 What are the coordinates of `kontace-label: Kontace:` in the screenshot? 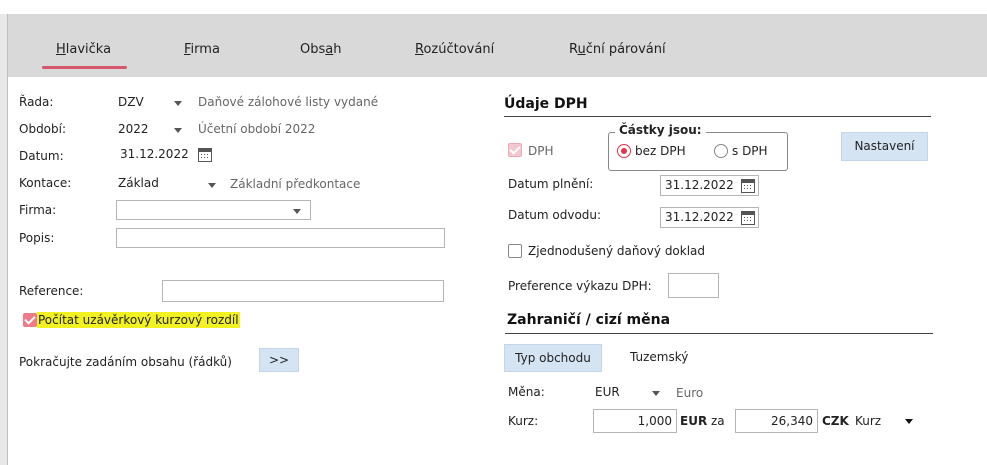 It's located at (45, 183).